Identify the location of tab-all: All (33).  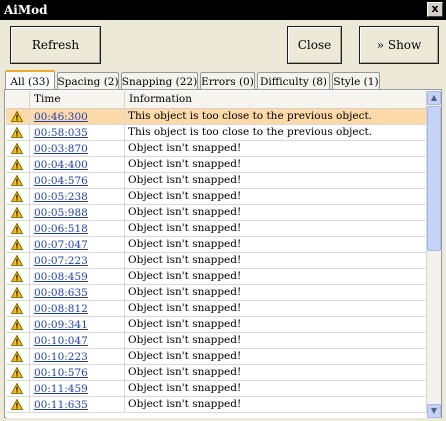
(30, 80).